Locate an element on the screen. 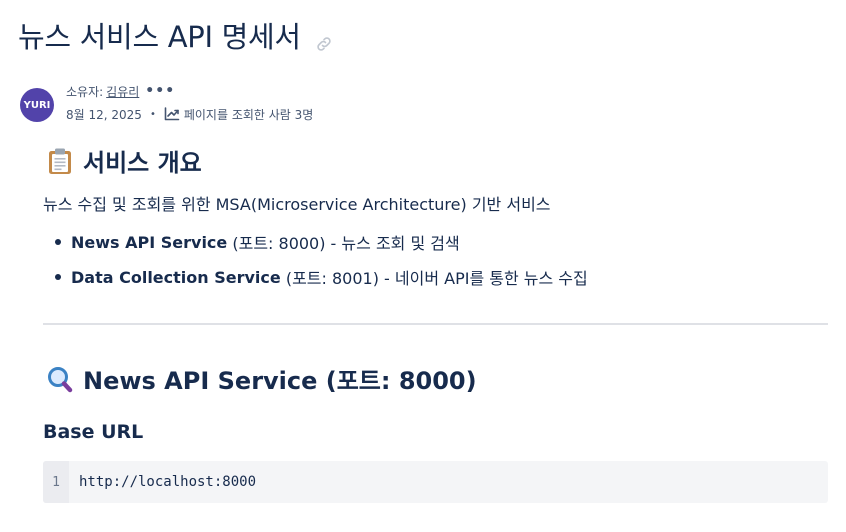 Image resolution: width=846 pixels, height=532 pixels. page-views-link: 페이지를 조회한 사람 3명 is located at coordinates (248, 114).